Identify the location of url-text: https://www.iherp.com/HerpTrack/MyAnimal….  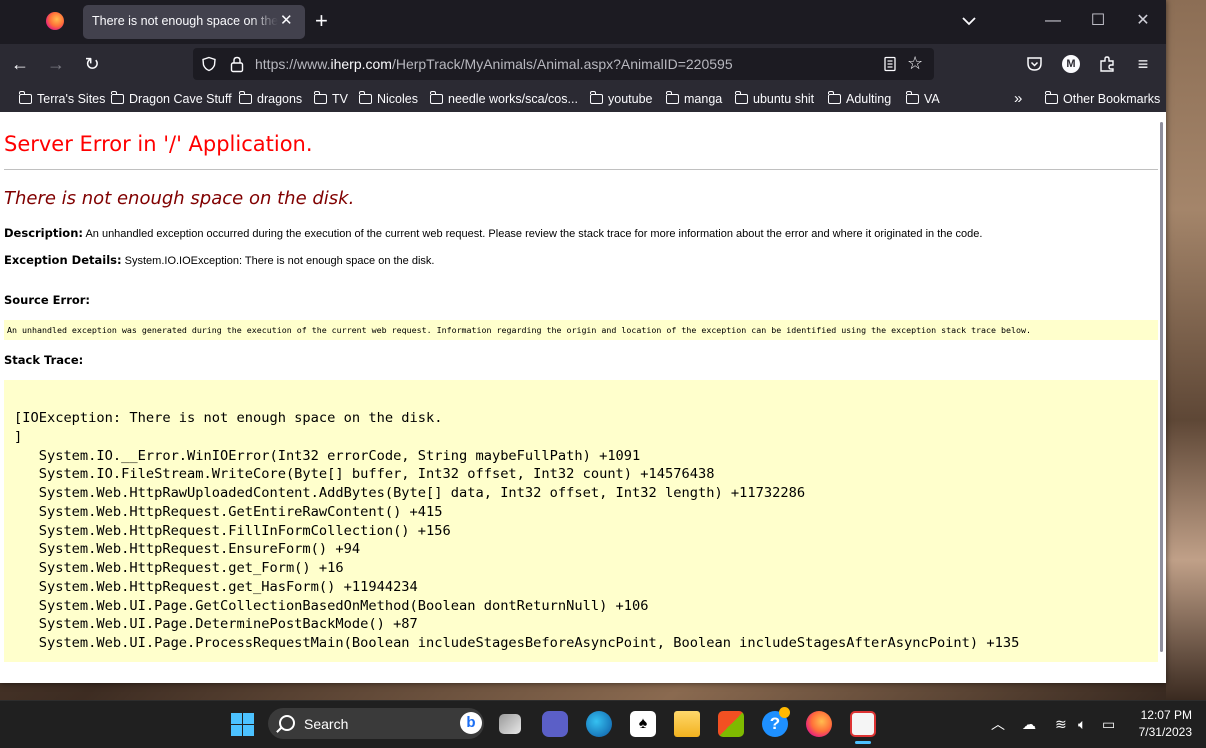
(494, 64).